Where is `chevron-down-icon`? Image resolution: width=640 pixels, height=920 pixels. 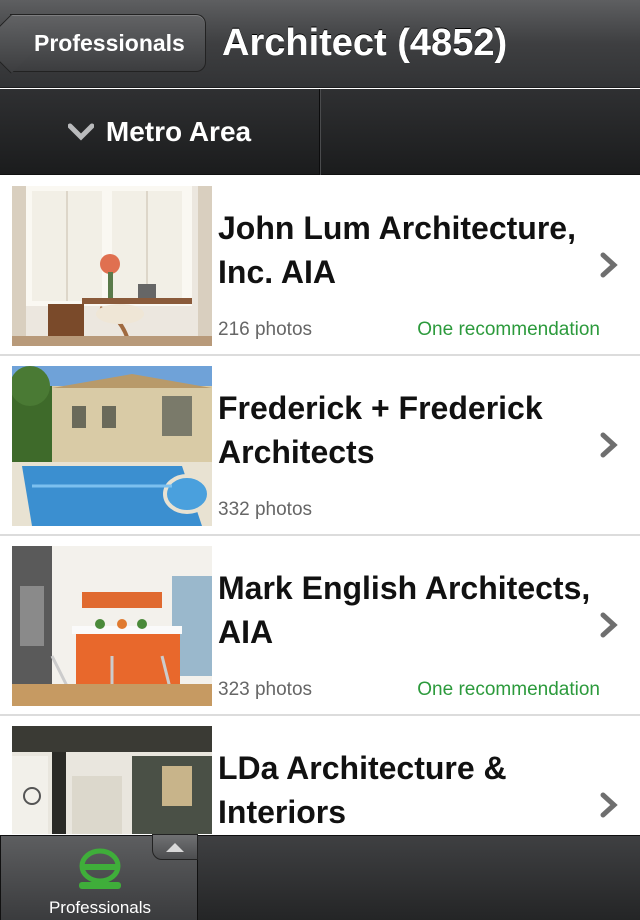
chevron-down-icon is located at coordinates (80, 132).